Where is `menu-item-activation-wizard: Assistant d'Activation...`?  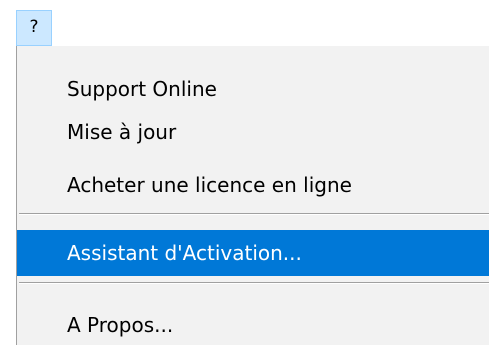 menu-item-activation-wizard: Assistant d'Activation... is located at coordinates (253, 253).